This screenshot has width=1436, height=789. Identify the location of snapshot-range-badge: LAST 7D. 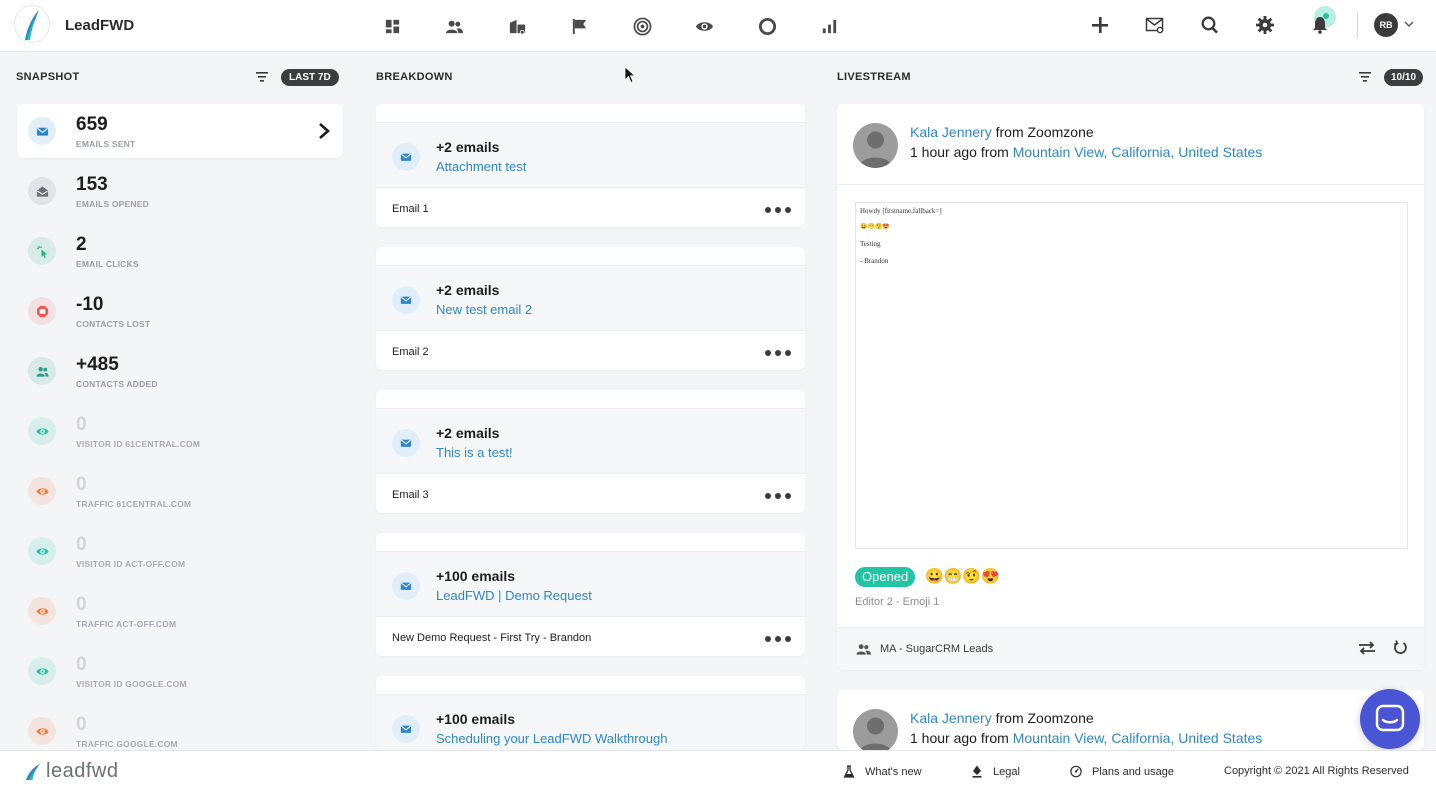
(310, 77).